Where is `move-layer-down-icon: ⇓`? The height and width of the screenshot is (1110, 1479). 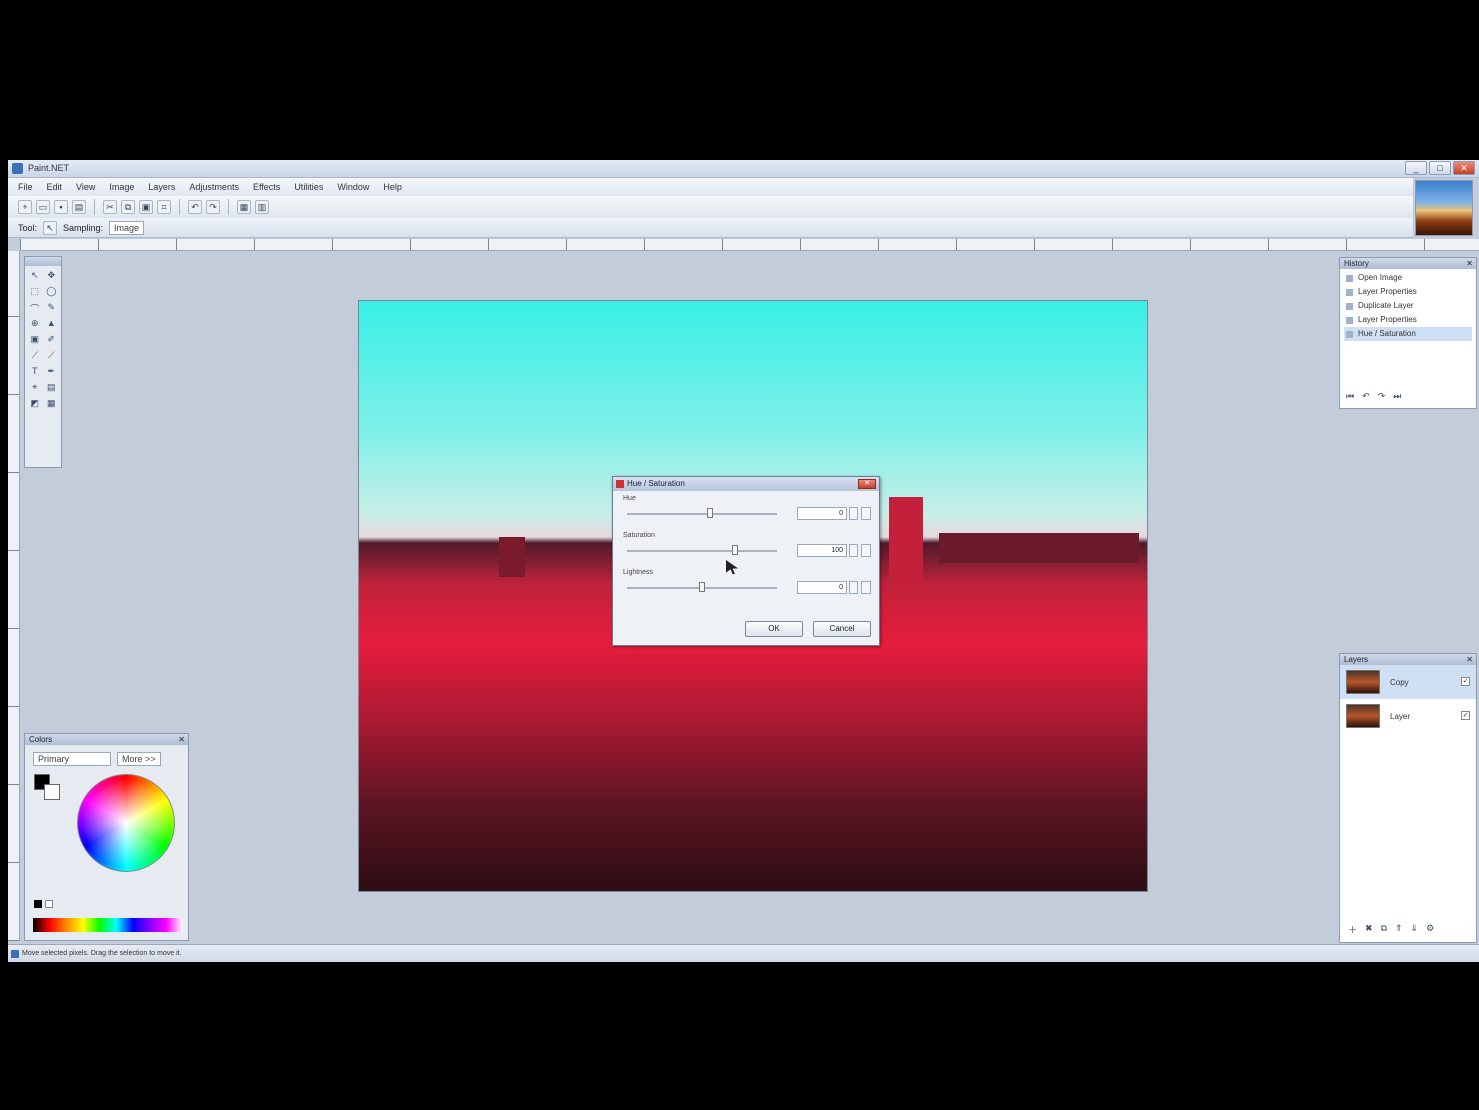
move-layer-down-icon: ⇓ is located at coordinates (1415, 929).